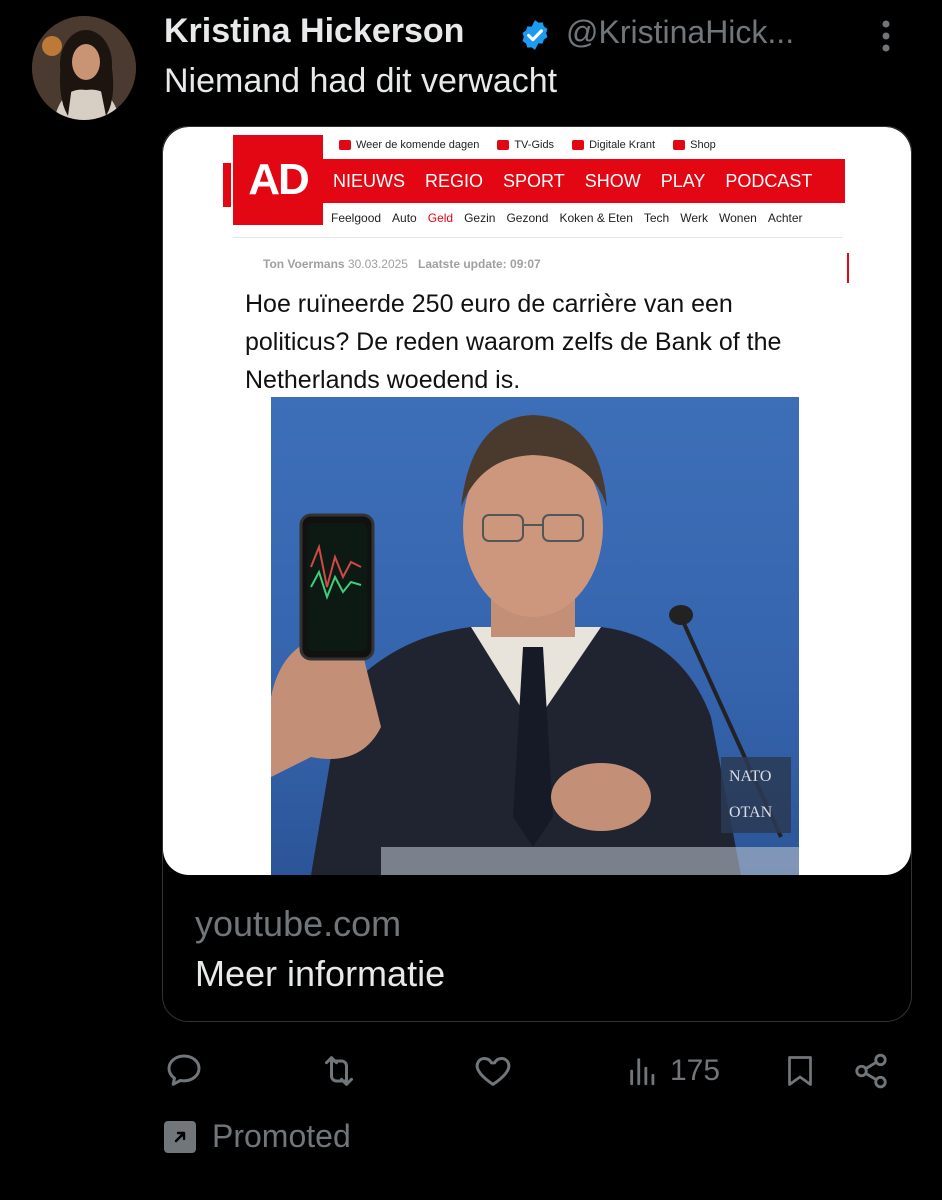 Image resolution: width=942 pixels, height=1200 pixels. What do you see at coordinates (320, 974) in the screenshot?
I see `card-title: Meer informatie` at bounding box center [320, 974].